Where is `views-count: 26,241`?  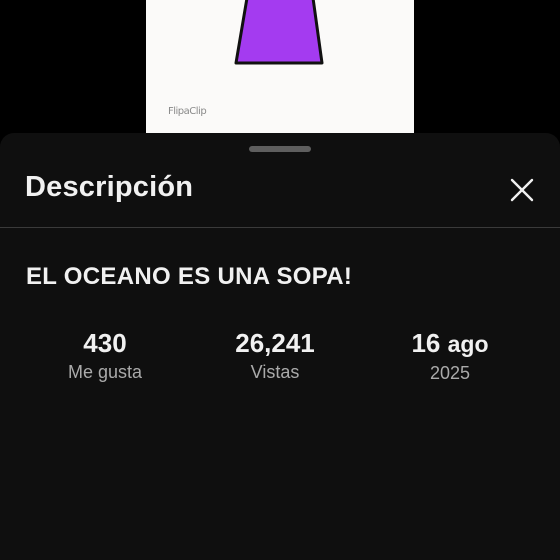 views-count: 26,241 is located at coordinates (275, 343).